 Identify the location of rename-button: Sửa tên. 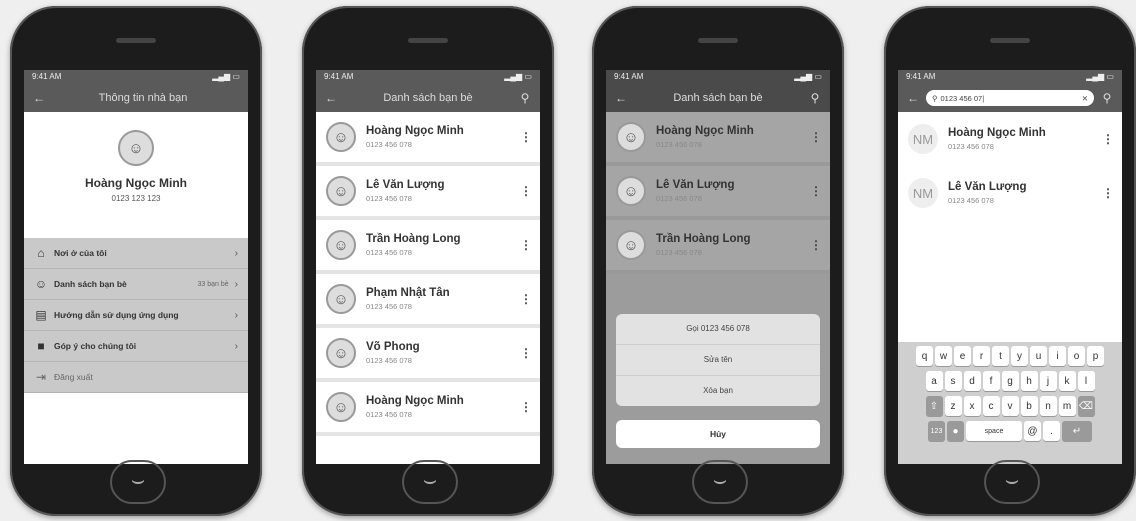
(718, 360).